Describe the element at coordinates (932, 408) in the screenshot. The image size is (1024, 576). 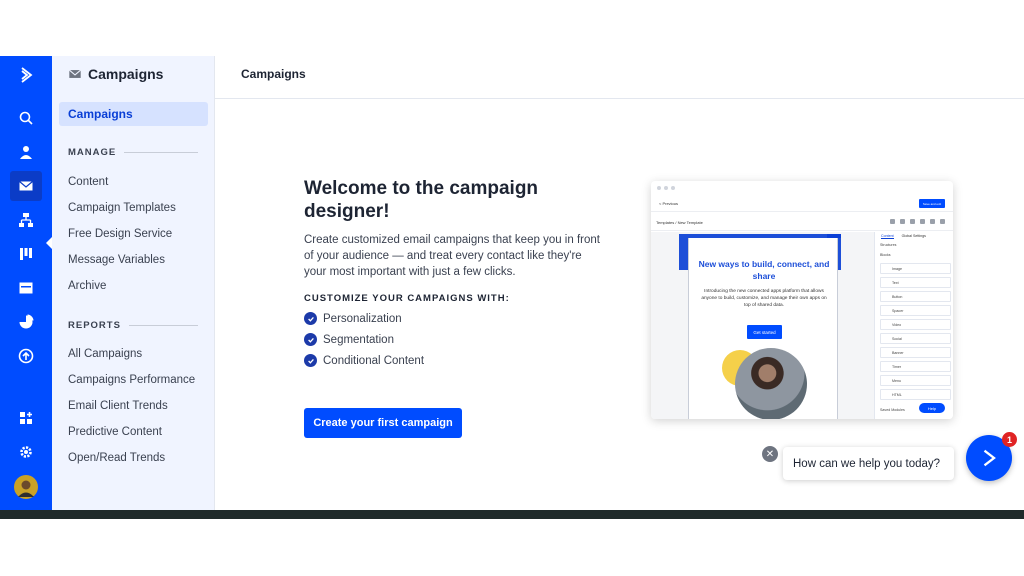
I see `preview-help-button: Help` at that location.